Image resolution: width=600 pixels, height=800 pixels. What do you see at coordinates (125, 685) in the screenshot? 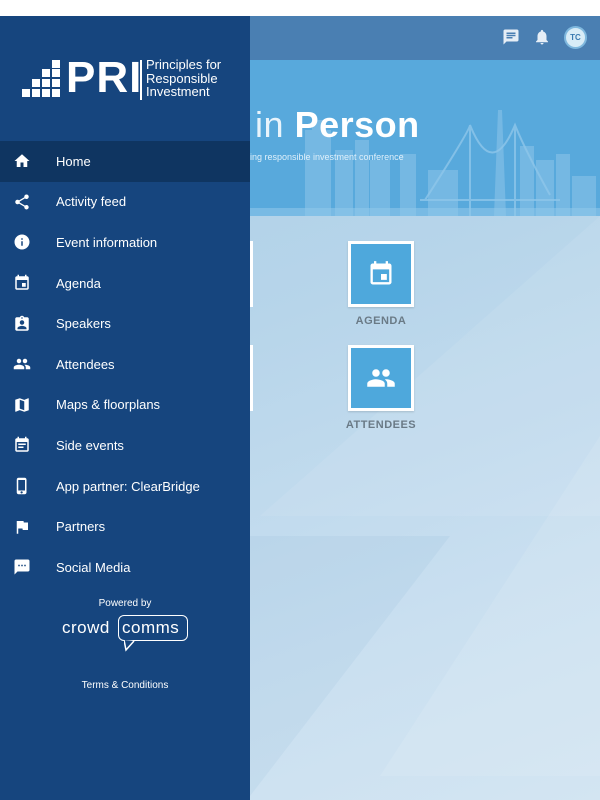
I see `terms-conditions-link: Terms & Conditions` at bounding box center [125, 685].